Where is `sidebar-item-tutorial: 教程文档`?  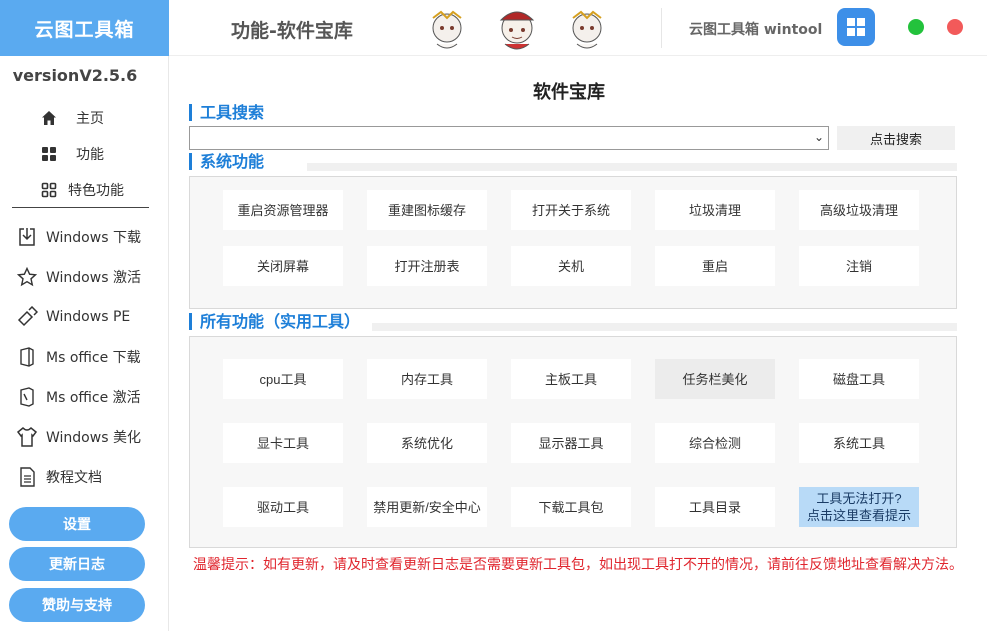 sidebar-item-tutorial: 教程文档 is located at coordinates (78, 477).